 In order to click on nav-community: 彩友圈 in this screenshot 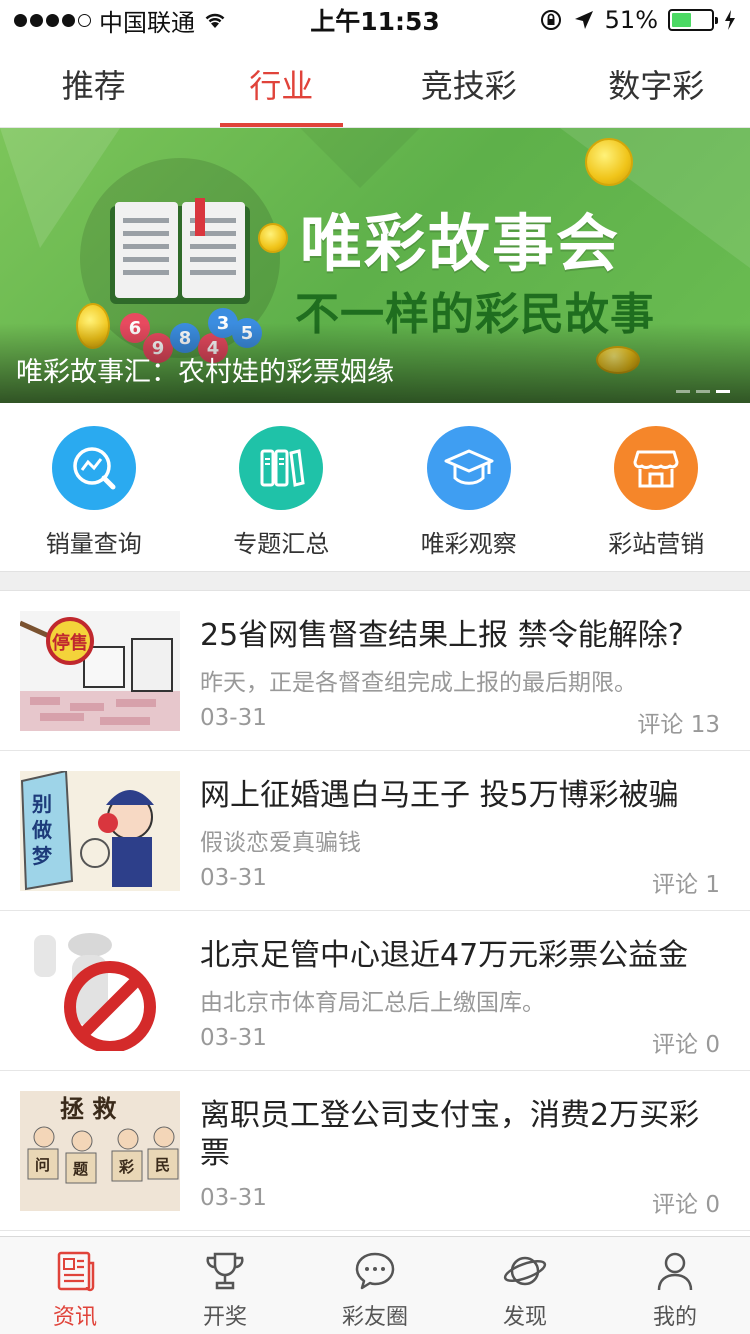, I will do `click(375, 1285)`.